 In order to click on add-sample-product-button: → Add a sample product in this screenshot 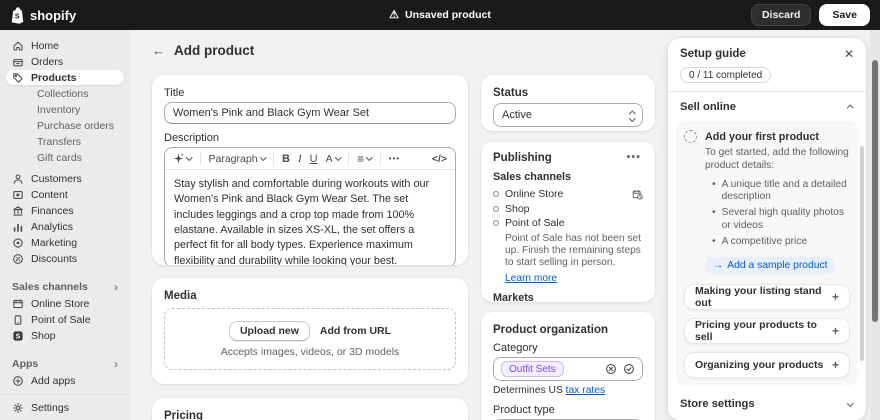, I will do `click(770, 265)`.